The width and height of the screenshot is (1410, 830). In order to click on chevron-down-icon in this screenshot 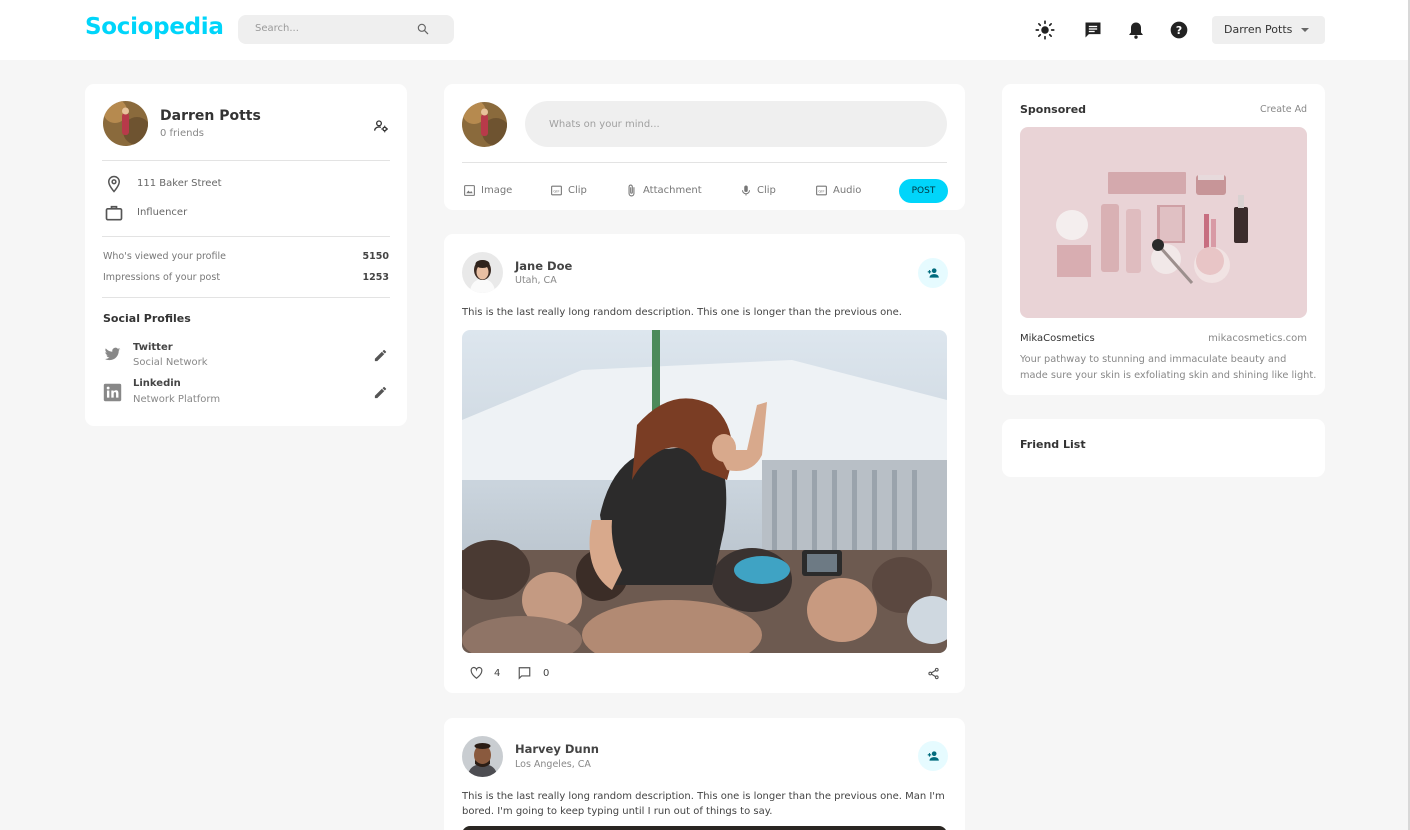, I will do `click(1305, 30)`.